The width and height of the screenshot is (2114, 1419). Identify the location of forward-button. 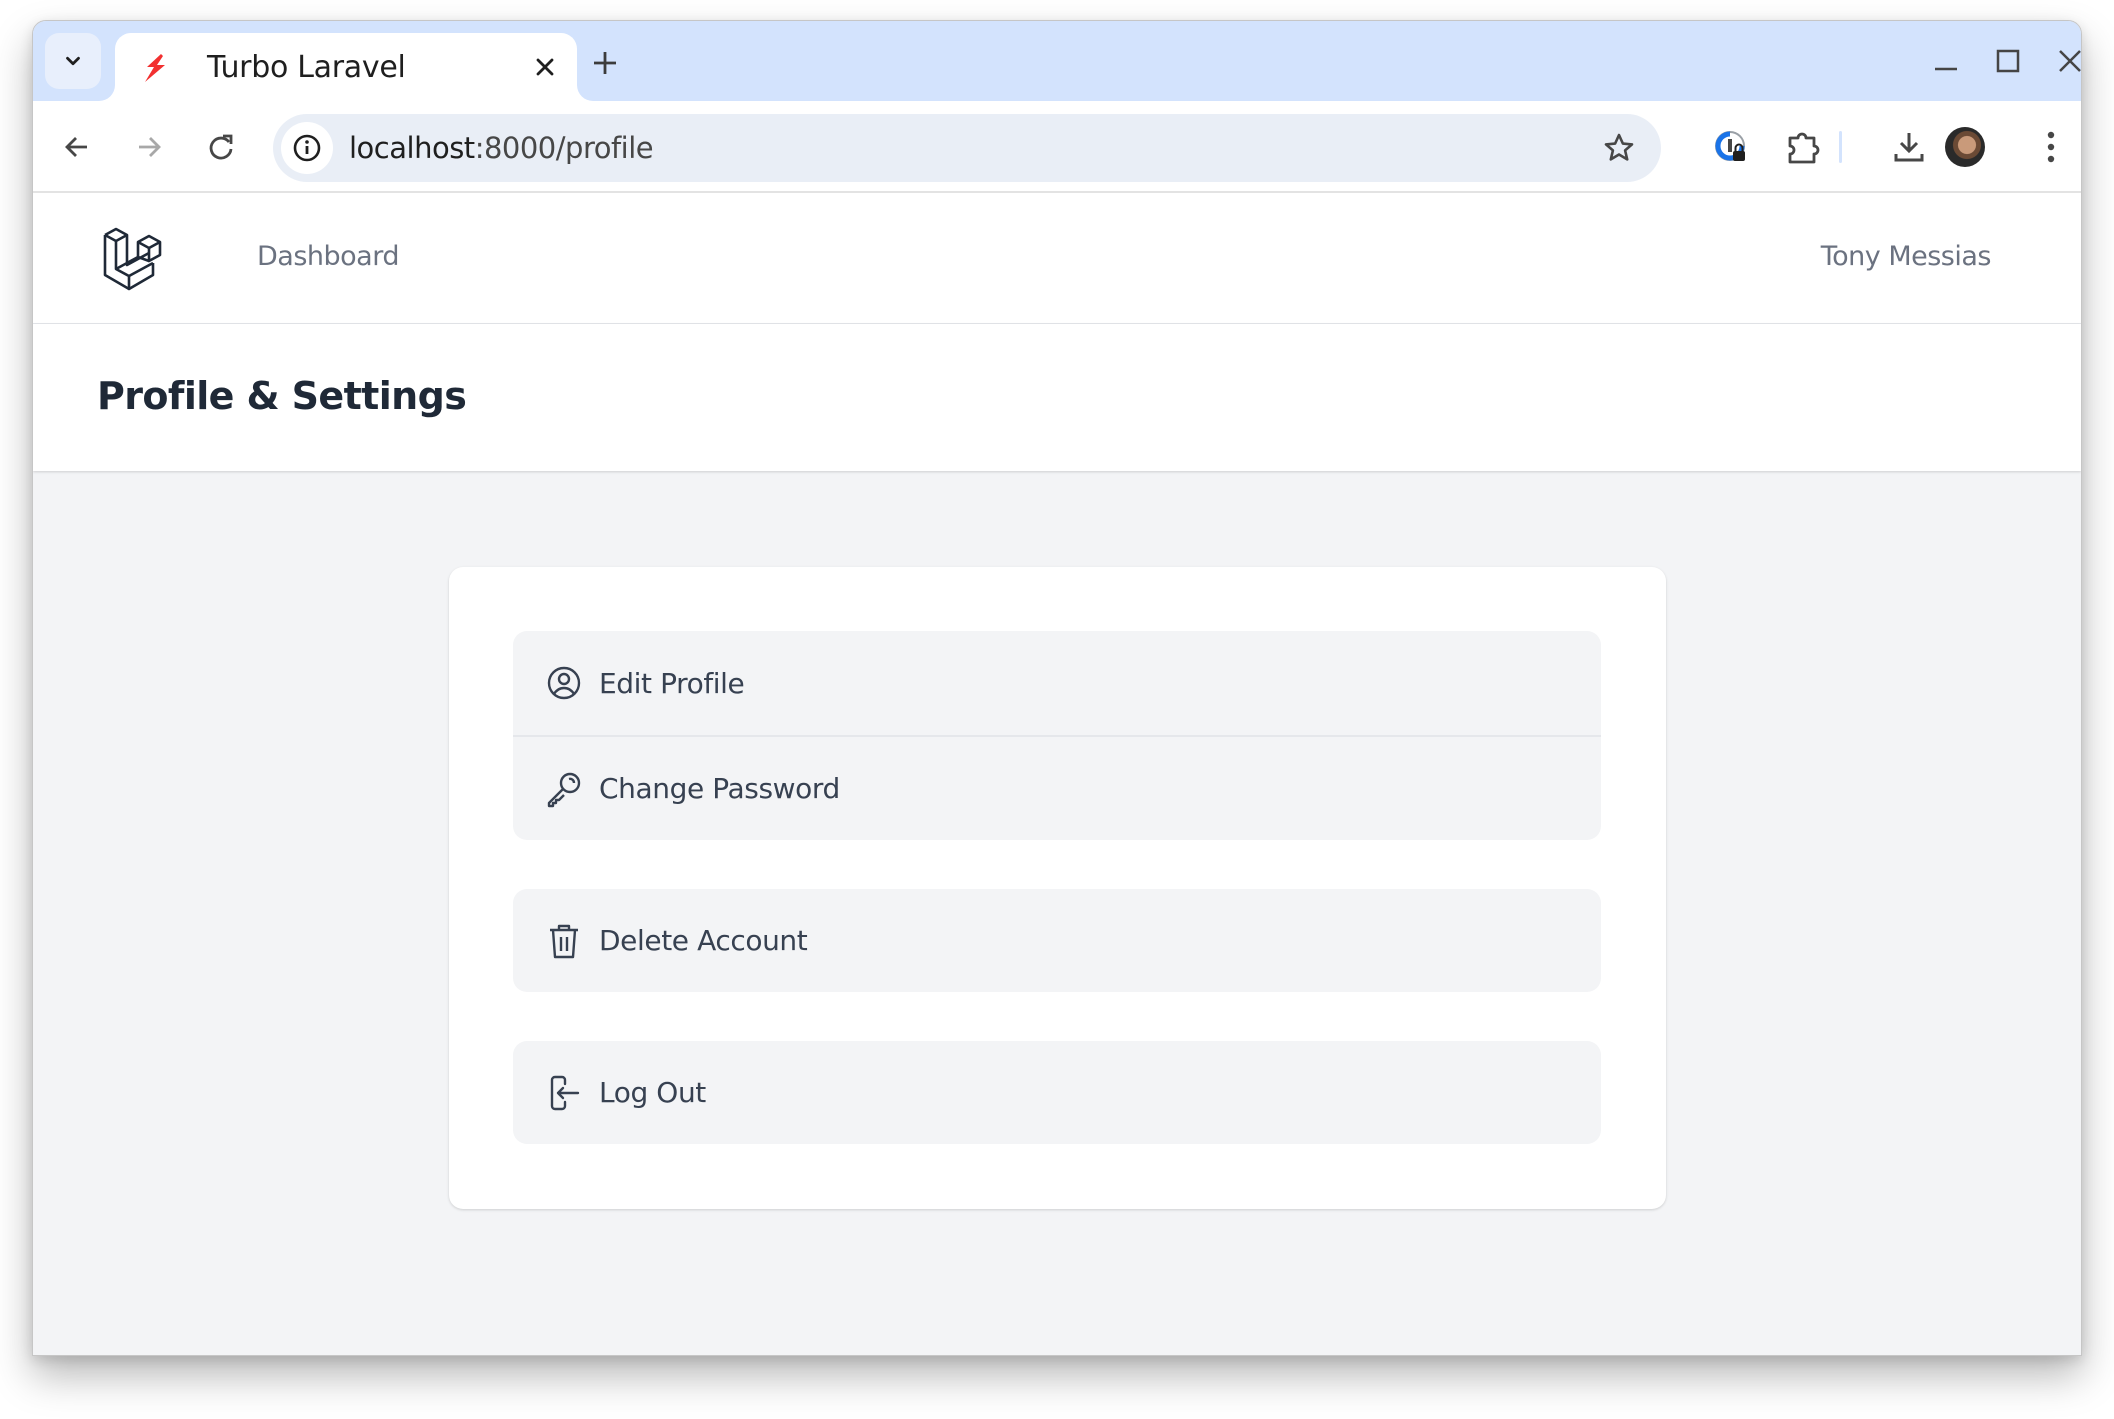
(149, 147).